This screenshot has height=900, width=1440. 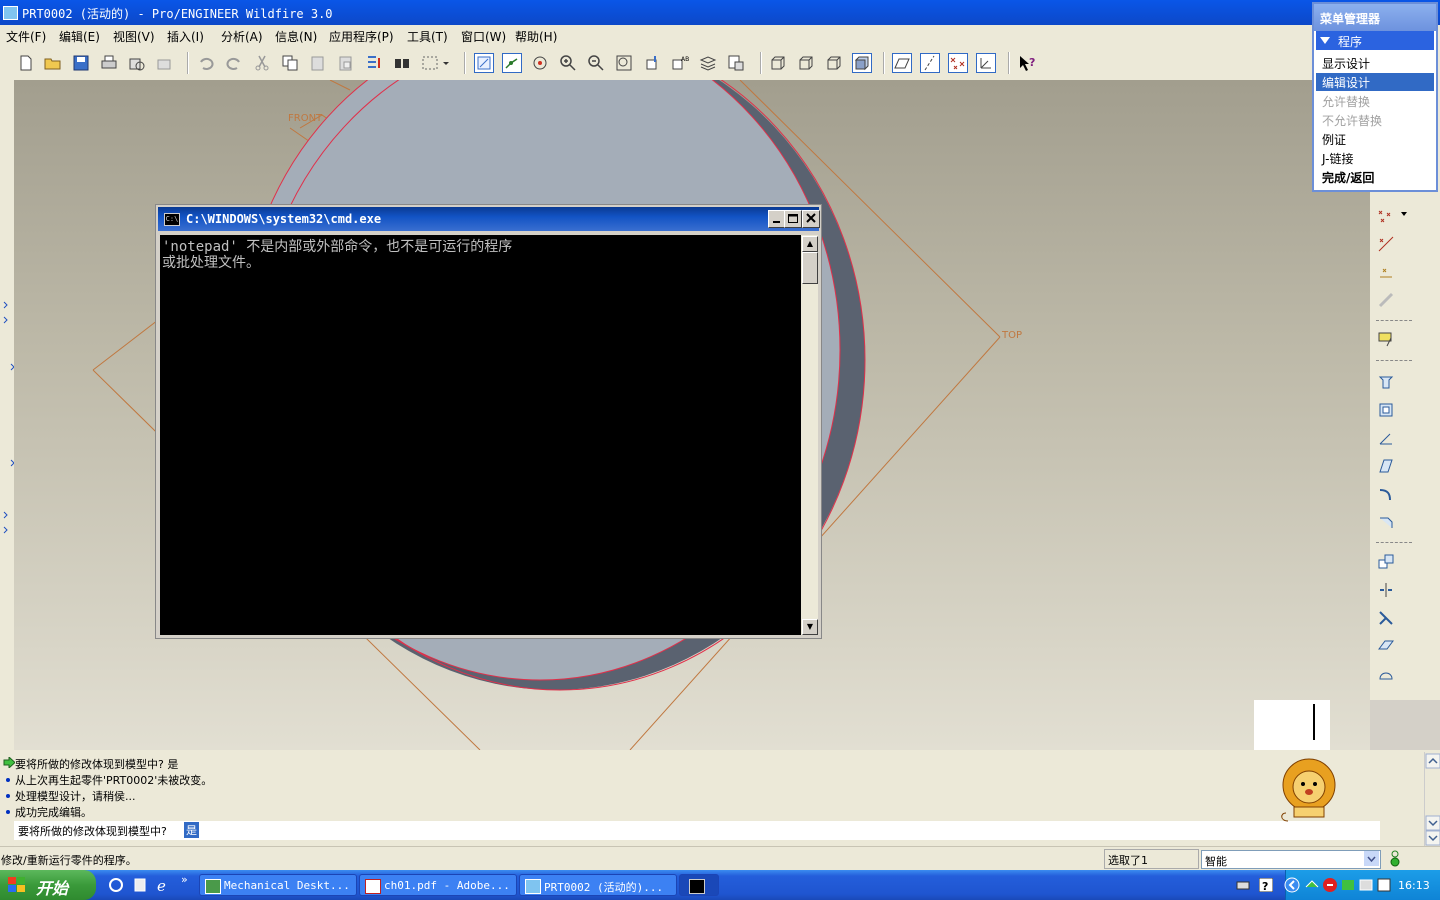 What do you see at coordinates (699, 885) in the screenshot?
I see `taskbar-item-cmd` at bounding box center [699, 885].